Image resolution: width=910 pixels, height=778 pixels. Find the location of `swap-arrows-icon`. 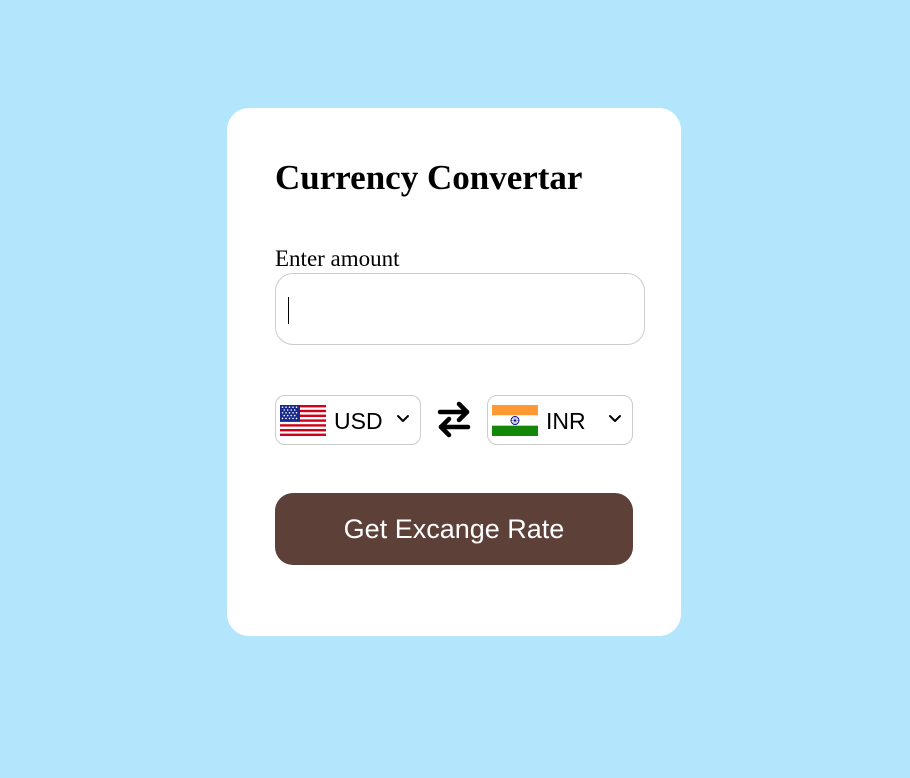

swap-arrows-icon is located at coordinates (454, 419).